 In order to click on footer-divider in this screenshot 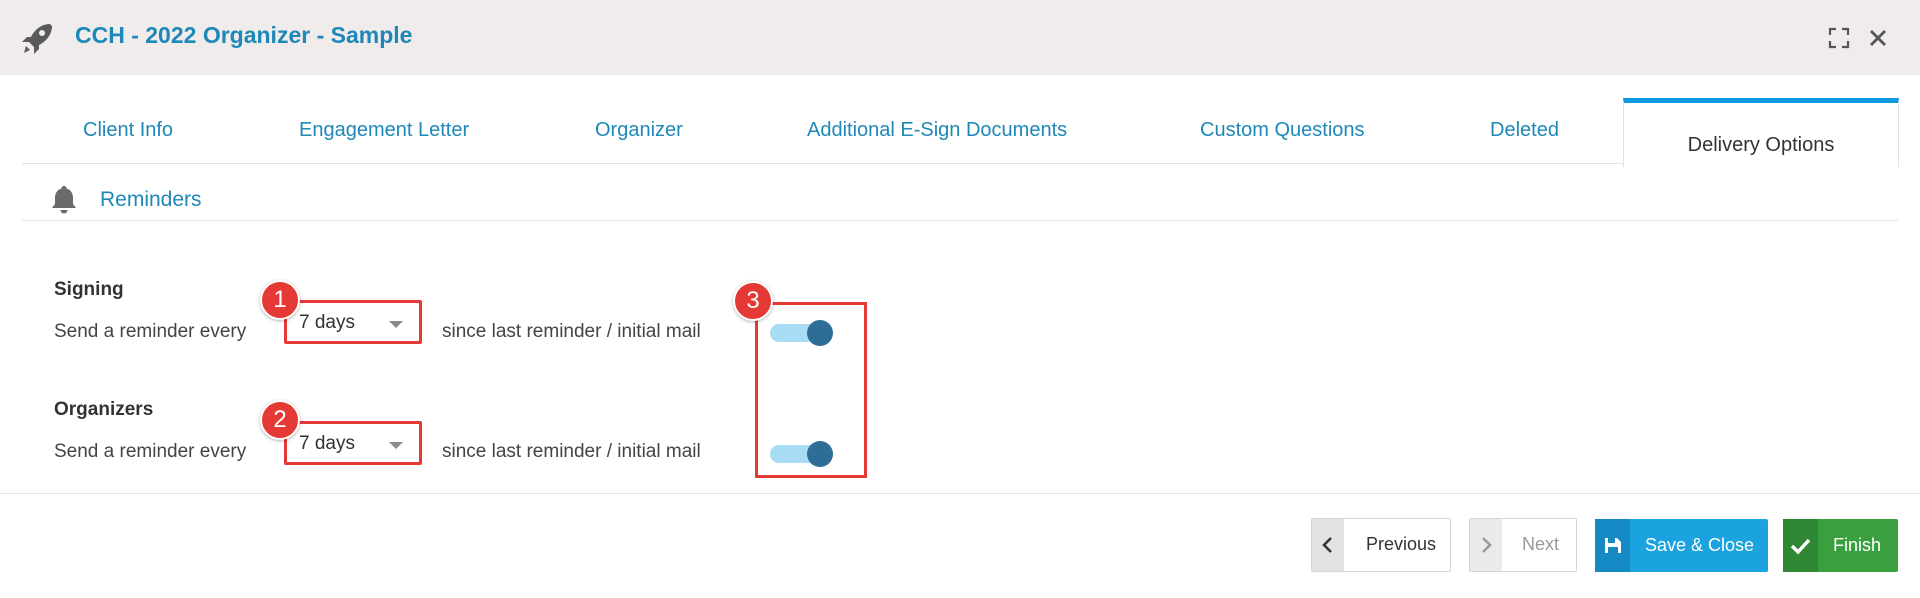, I will do `click(960, 493)`.